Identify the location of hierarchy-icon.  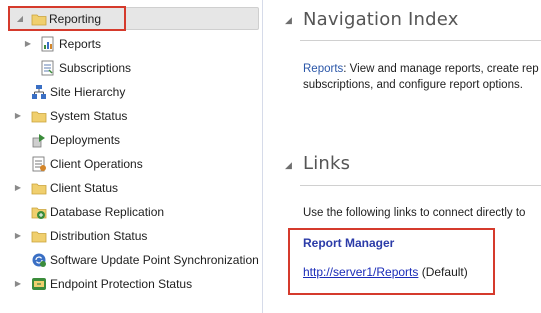
(39, 92).